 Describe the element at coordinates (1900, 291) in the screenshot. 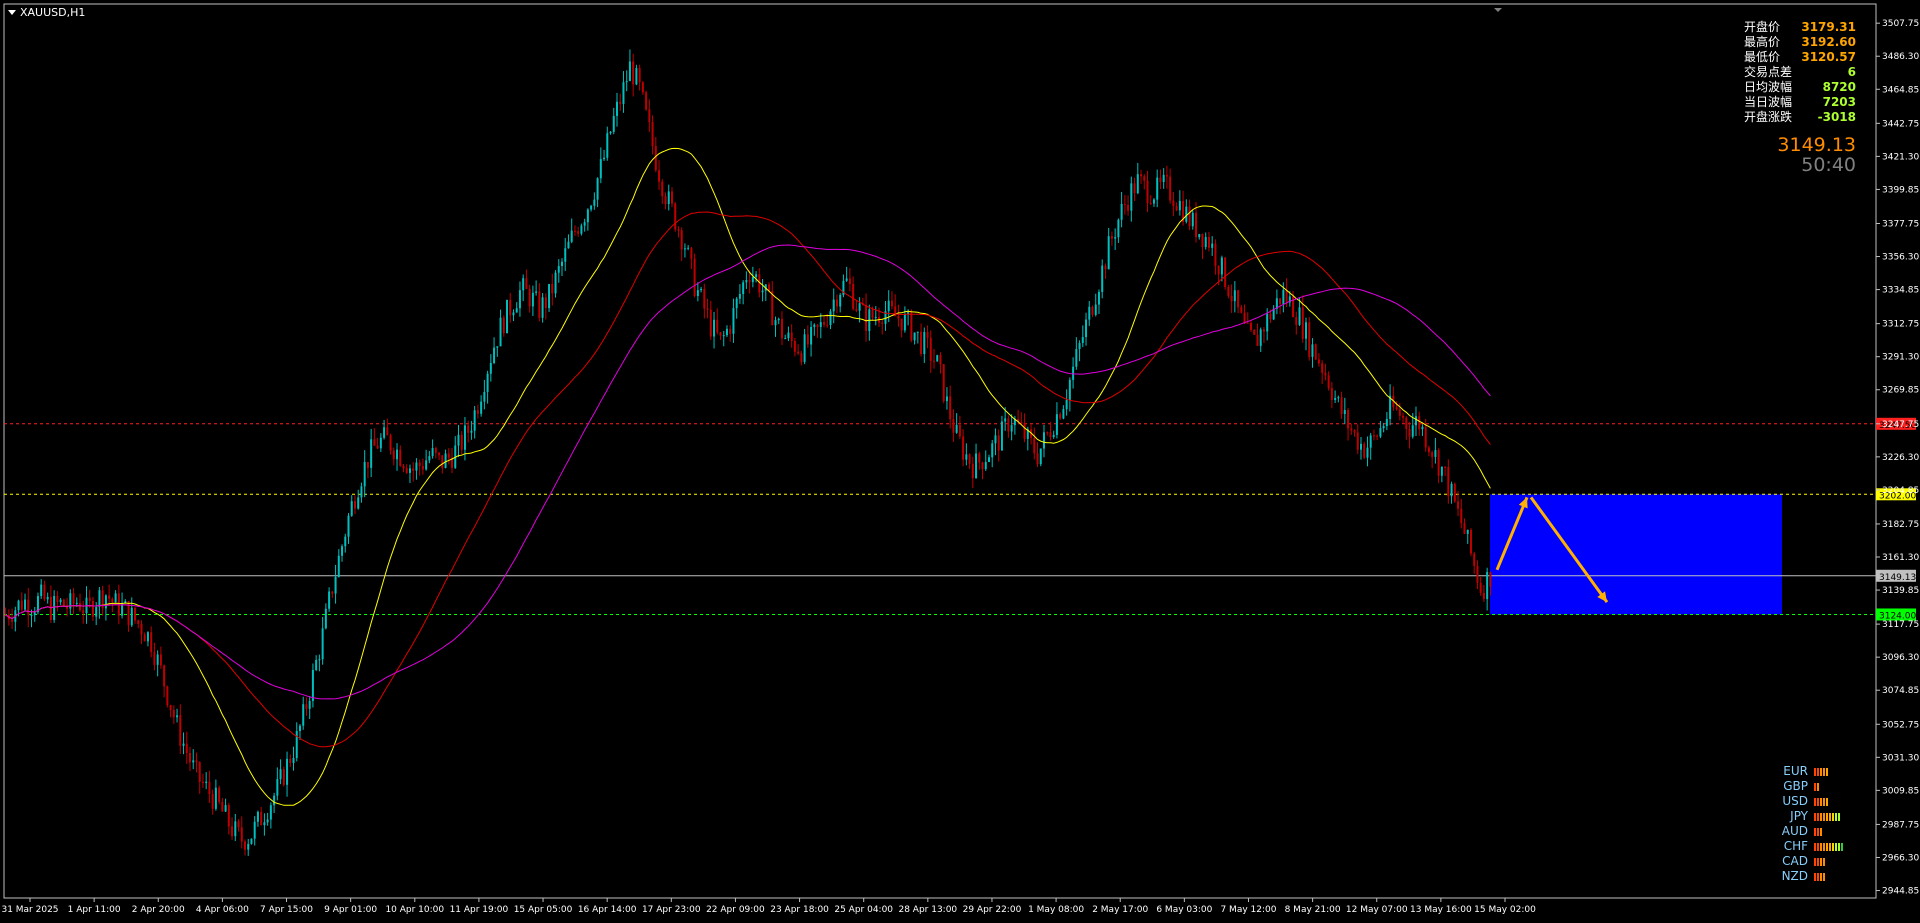

I see `y-tick-label: 3334.85` at that location.